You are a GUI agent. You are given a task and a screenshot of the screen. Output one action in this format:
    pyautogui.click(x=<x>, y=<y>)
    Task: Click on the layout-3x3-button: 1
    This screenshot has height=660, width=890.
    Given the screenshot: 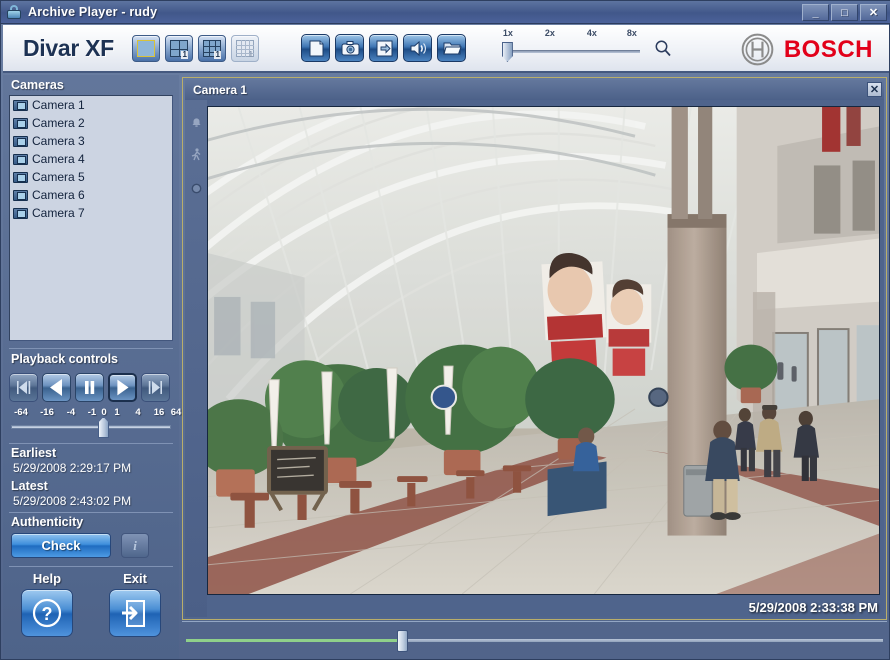 What is the action you would take?
    pyautogui.click(x=211, y=48)
    